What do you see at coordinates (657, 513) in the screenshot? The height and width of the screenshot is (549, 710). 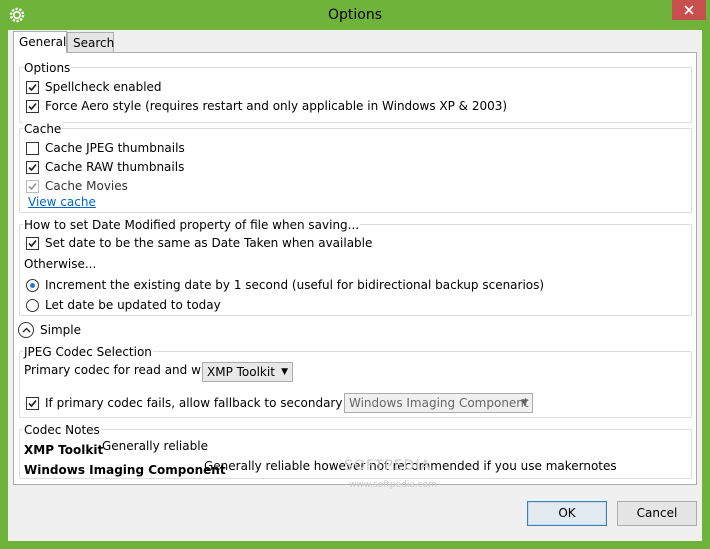 I see `cancel-button: Cancel` at bounding box center [657, 513].